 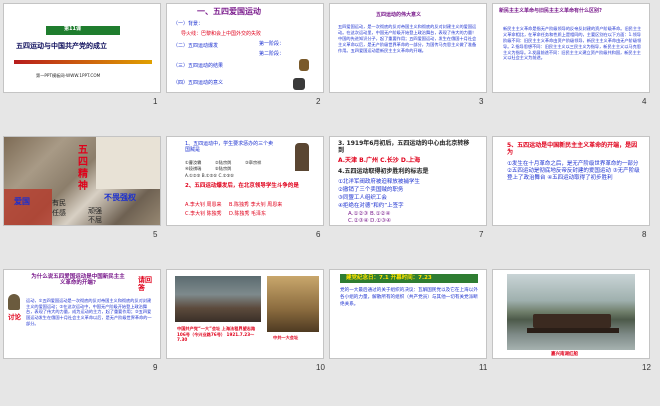 What do you see at coordinates (14, 317) in the screenshot?
I see `slide-9-tag: 讨论` at bounding box center [14, 317].